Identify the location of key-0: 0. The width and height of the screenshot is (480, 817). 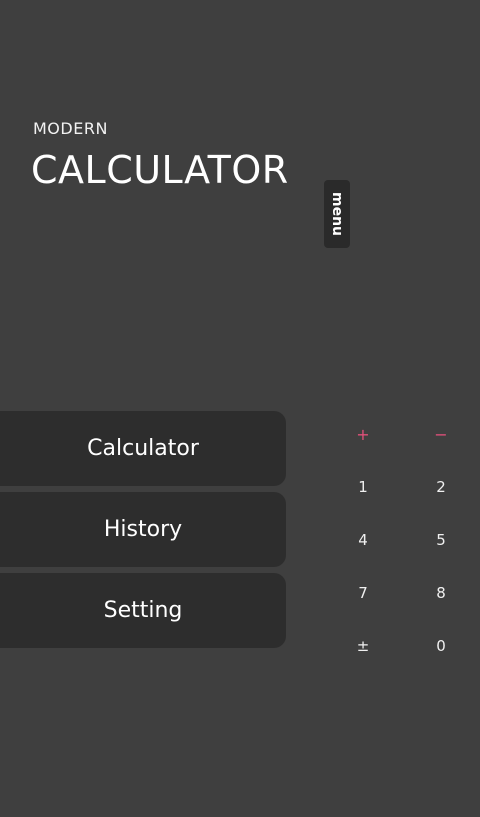
(441, 646).